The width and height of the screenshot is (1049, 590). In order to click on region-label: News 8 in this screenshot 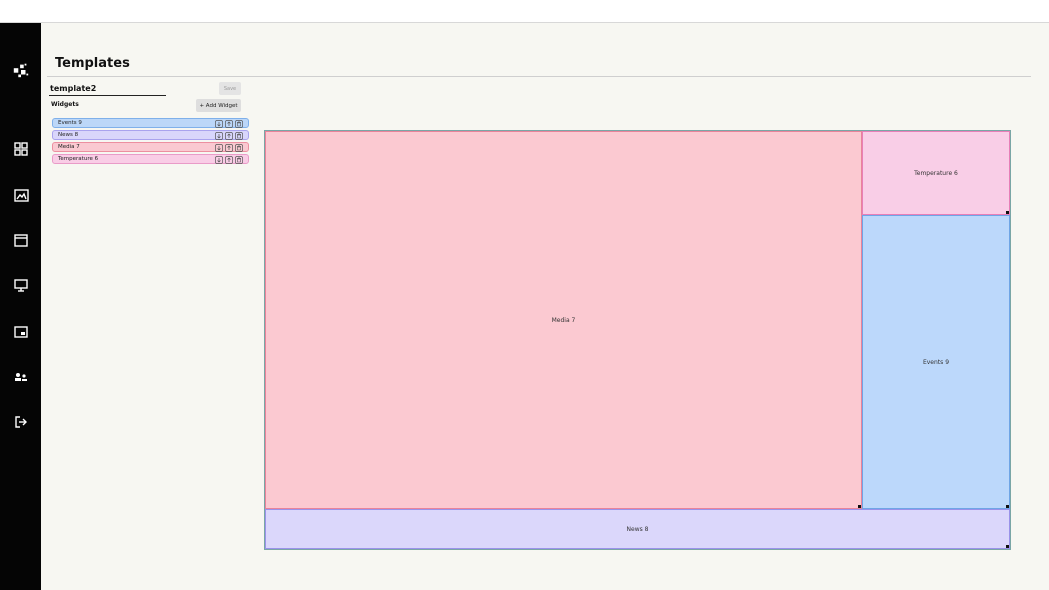, I will do `click(637, 529)`.